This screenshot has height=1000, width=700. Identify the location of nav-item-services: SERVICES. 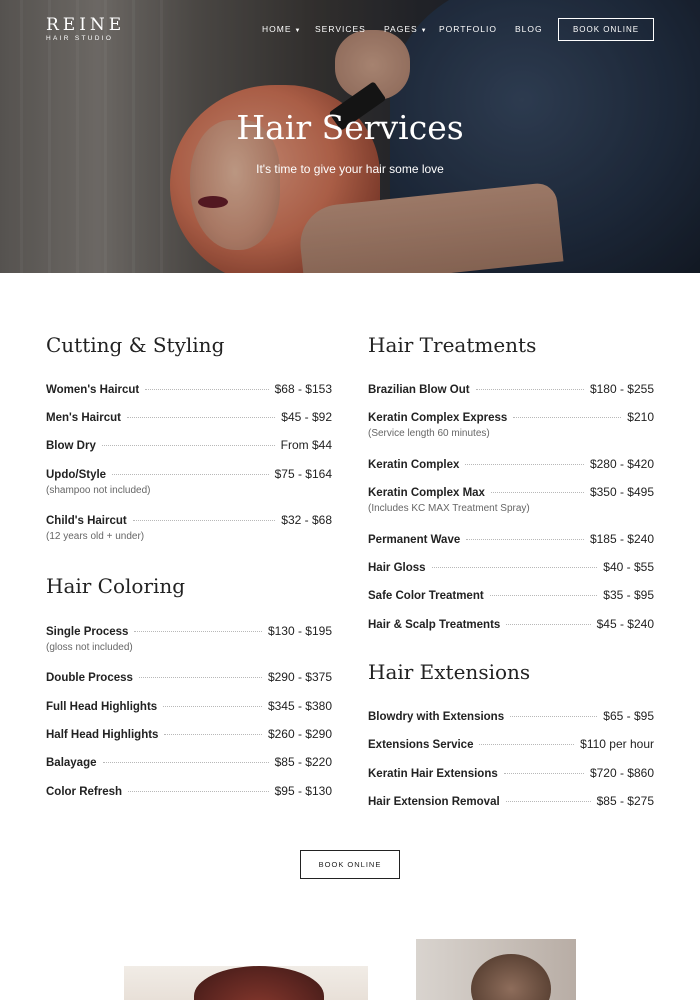
(340, 29).